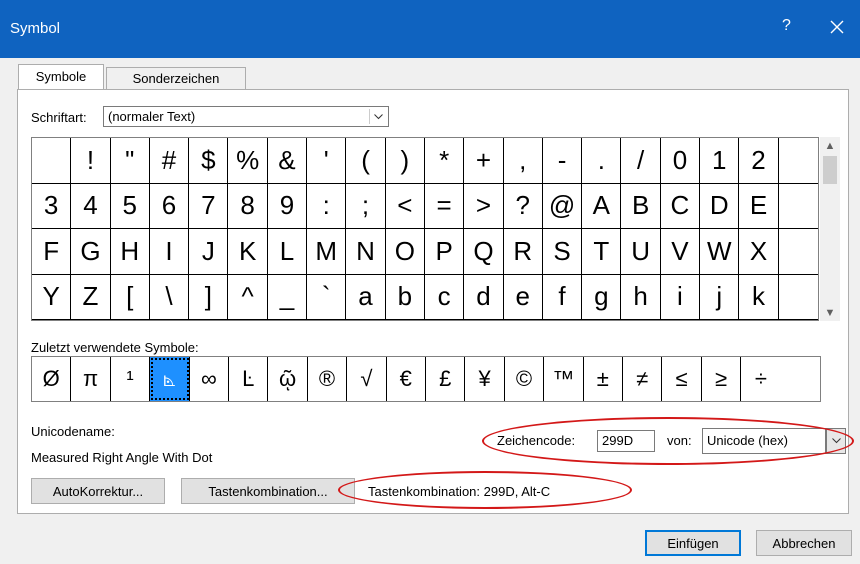 This screenshot has height=564, width=860. Describe the element at coordinates (91, 379) in the screenshot. I see `recent-symbol-cell: π` at that location.